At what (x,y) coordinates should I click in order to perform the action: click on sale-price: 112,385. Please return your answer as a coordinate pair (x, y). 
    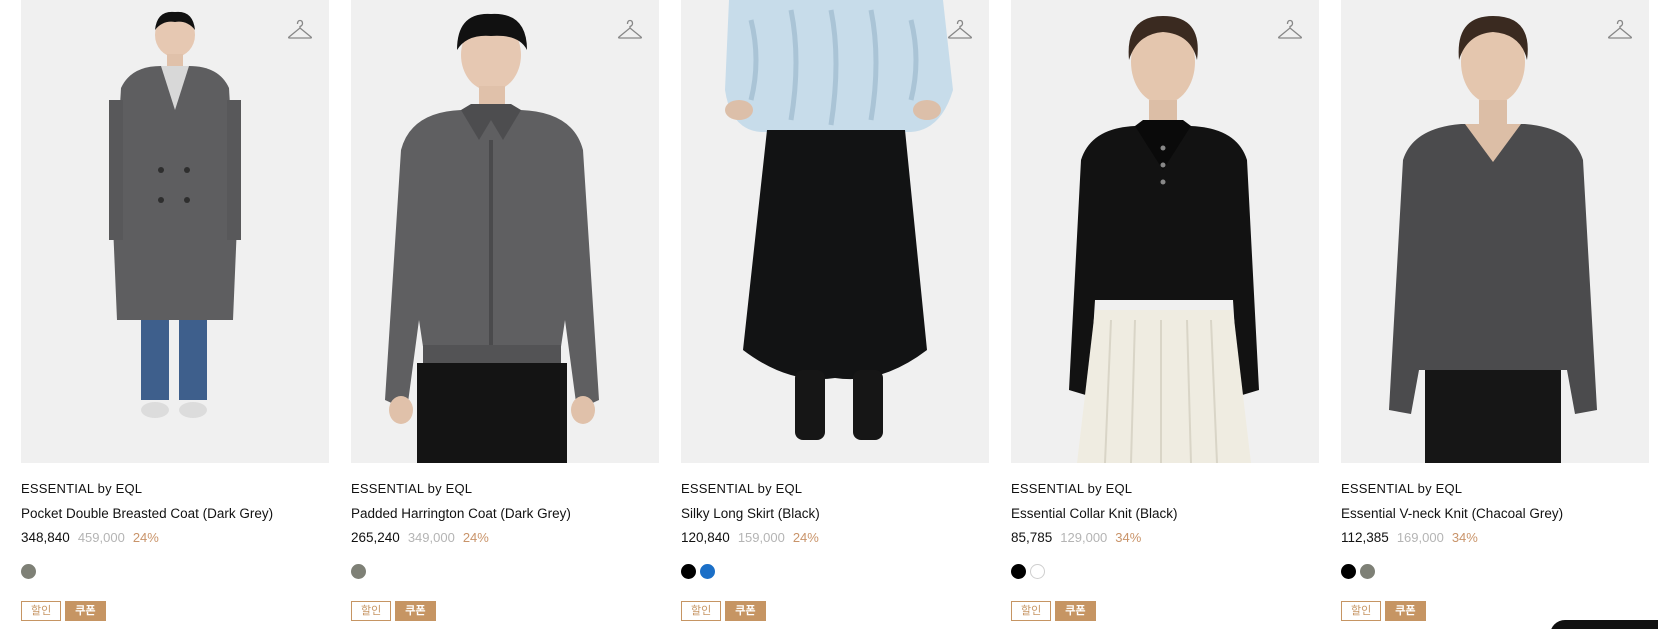
    Looking at the image, I should click on (1365, 537).